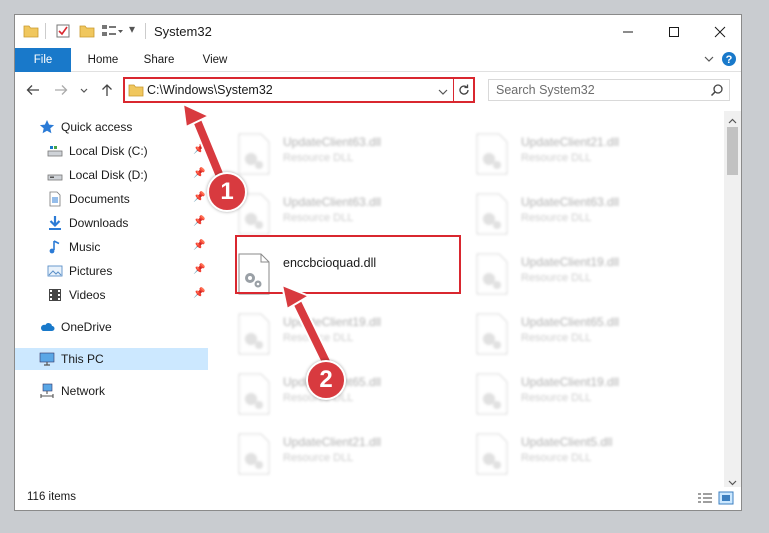 This screenshot has width=769, height=533. I want to click on step-2-badge: 2, so click(326, 380).